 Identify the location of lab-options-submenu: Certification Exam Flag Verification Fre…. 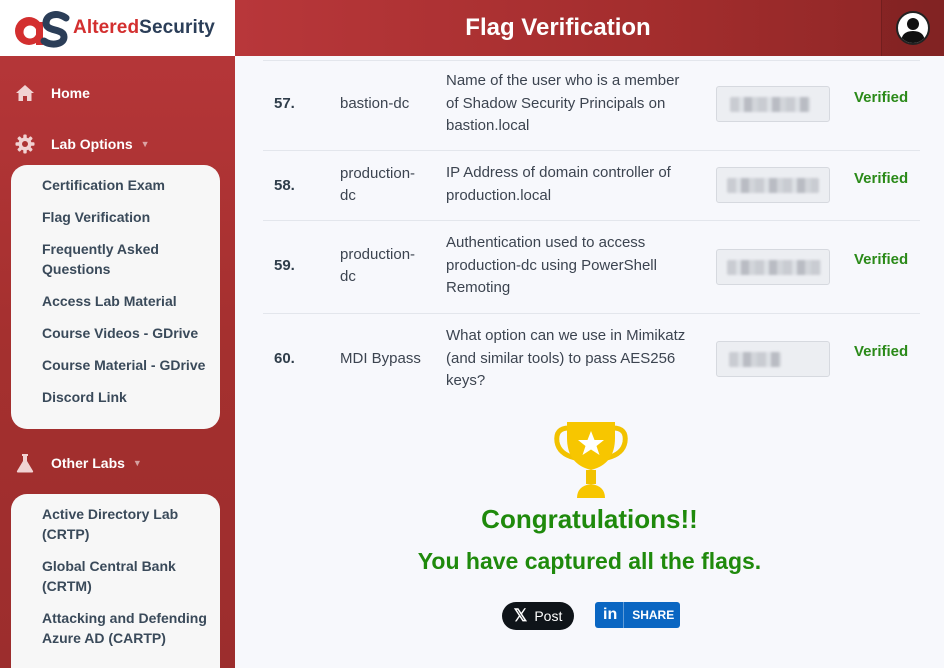
(115, 297).